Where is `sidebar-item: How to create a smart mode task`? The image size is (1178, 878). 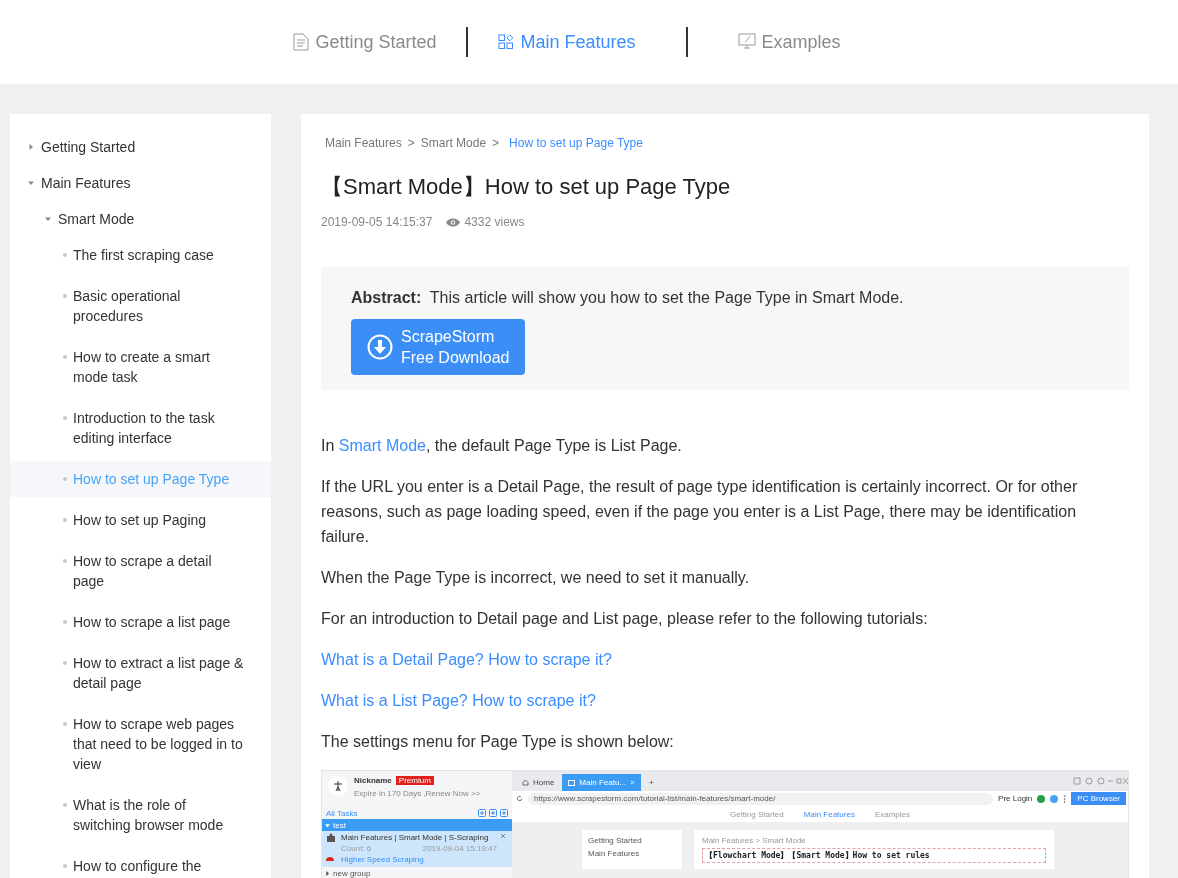
sidebar-item: How to create a smart mode task is located at coordinates (140, 367).